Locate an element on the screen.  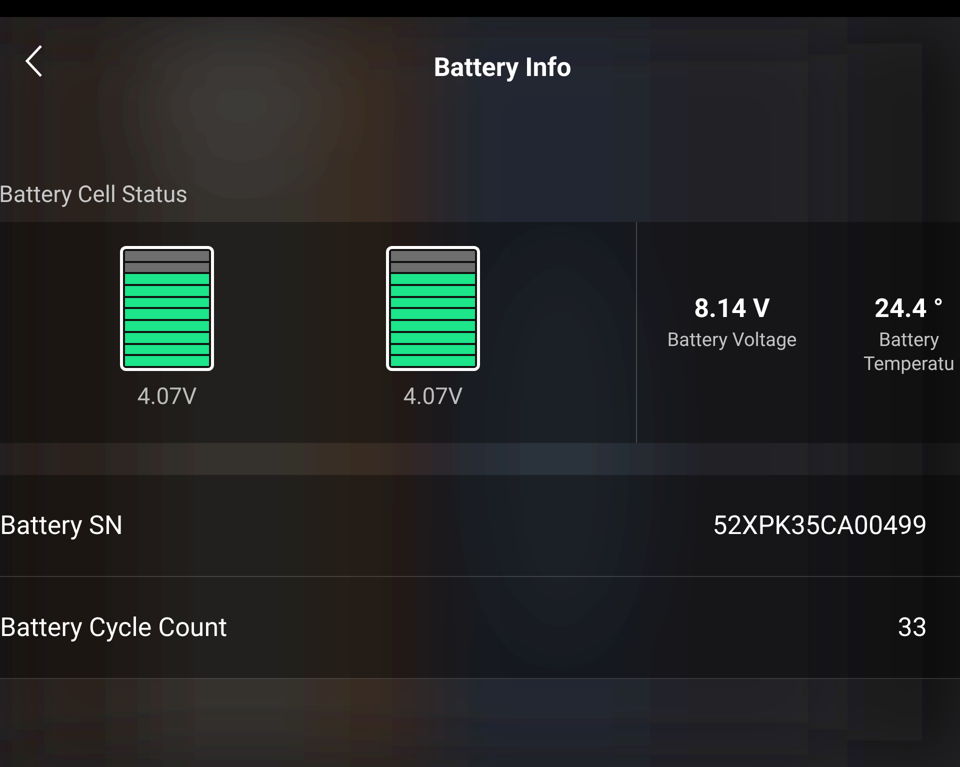
info-label: Battery SN is located at coordinates (61, 525).